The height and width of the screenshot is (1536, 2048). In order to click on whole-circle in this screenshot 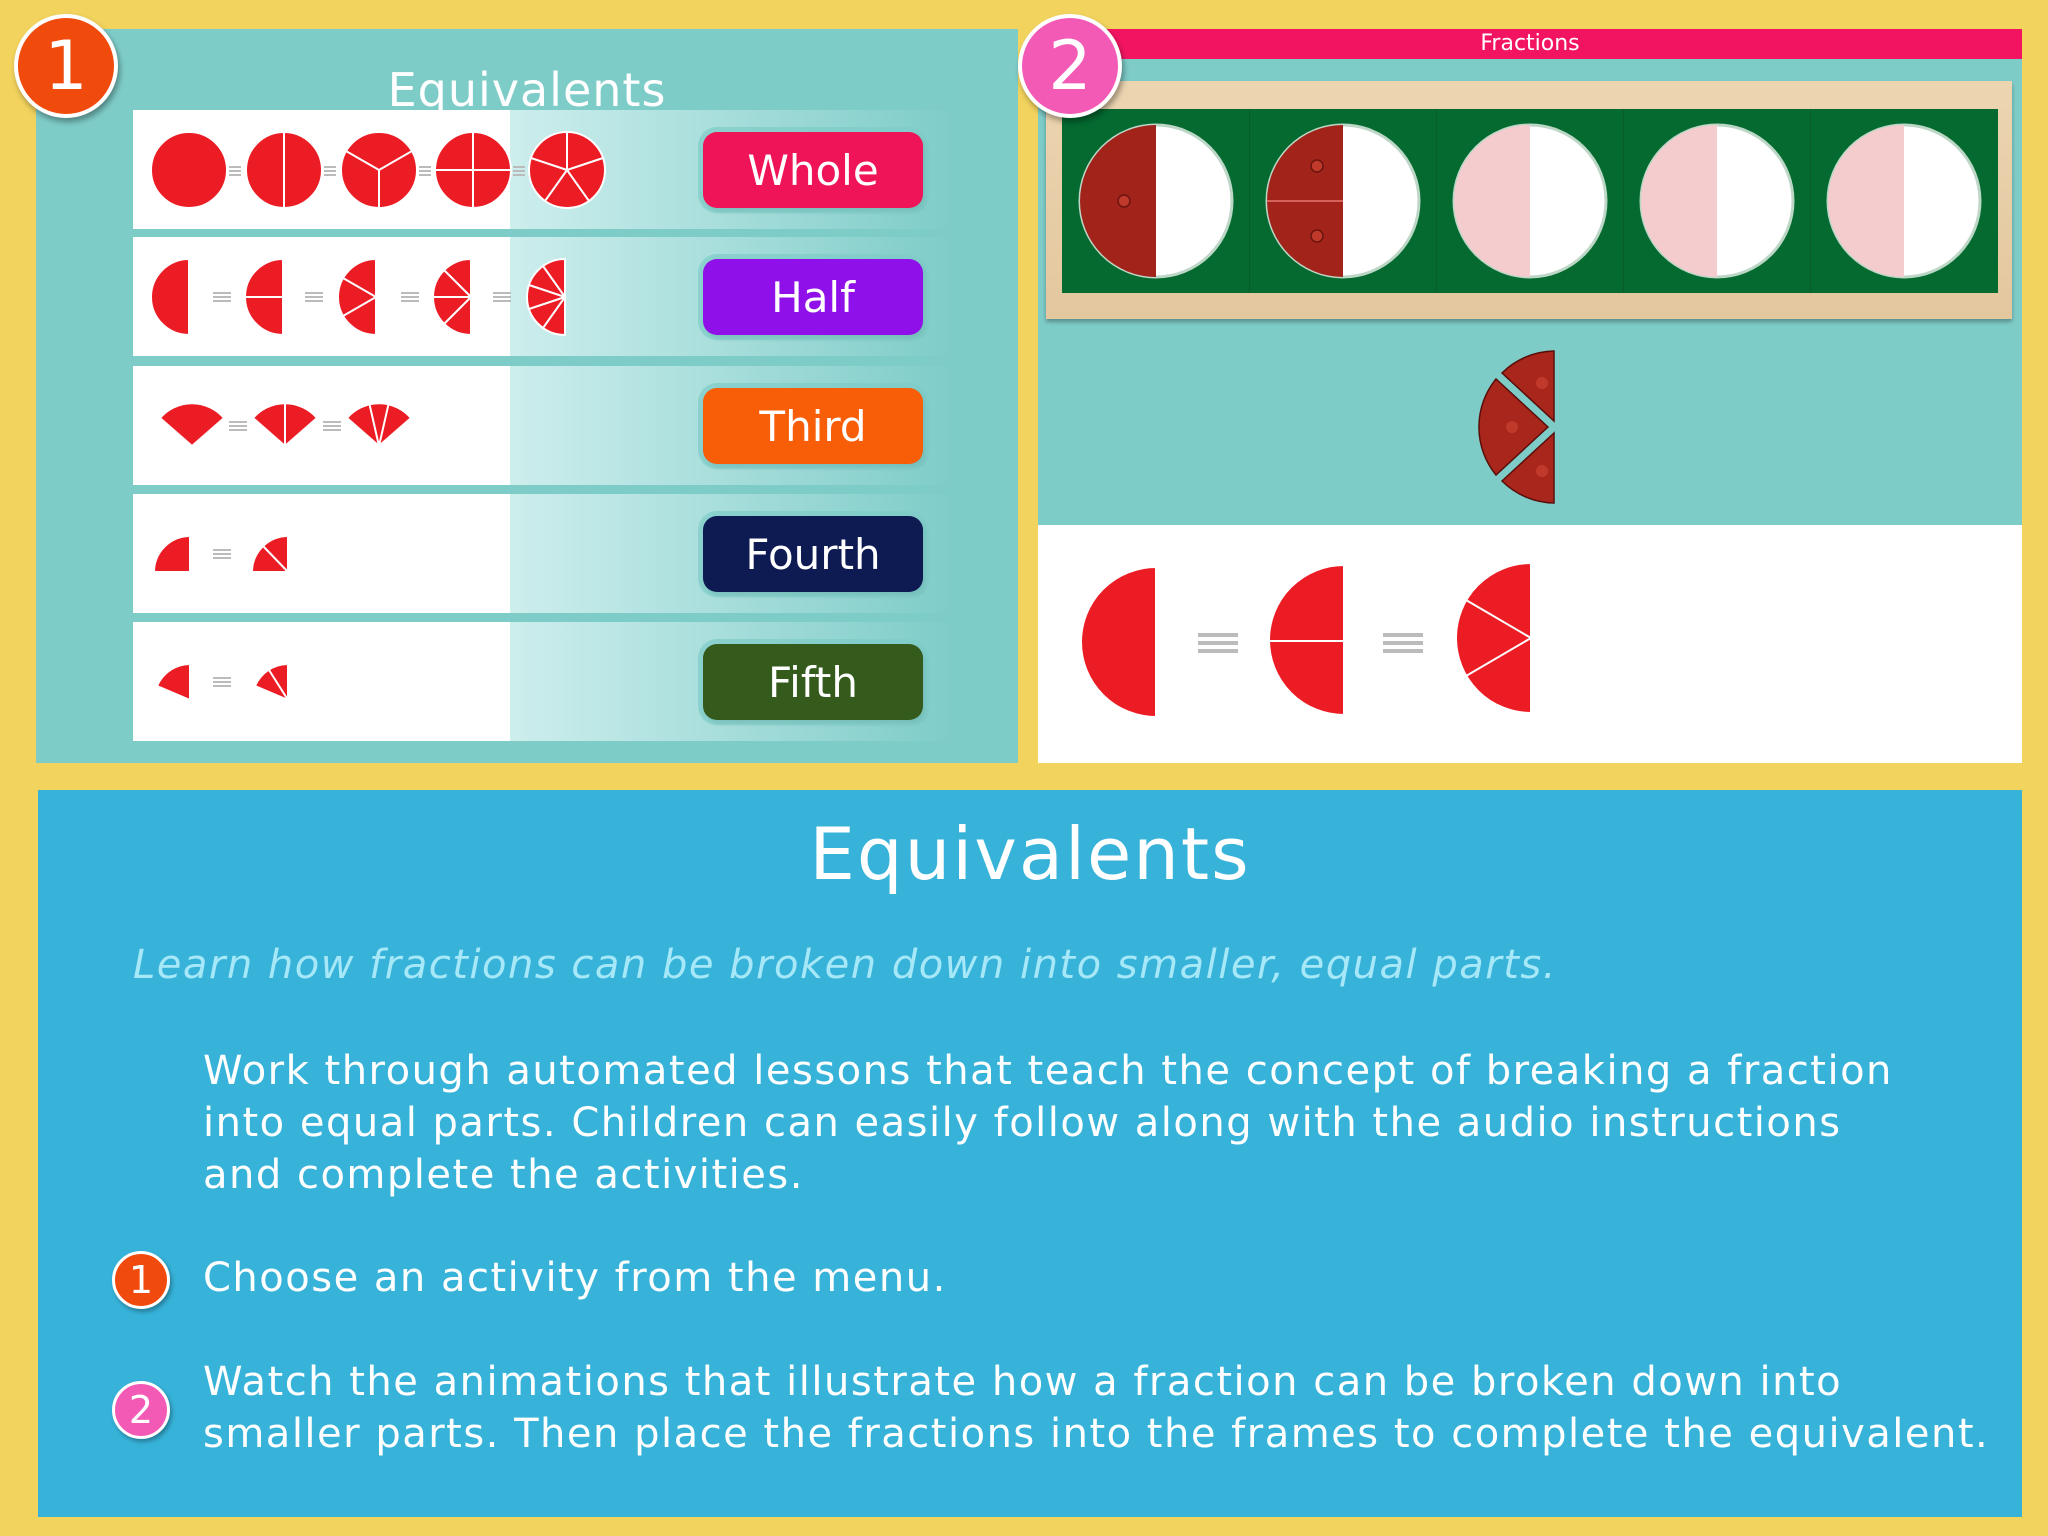, I will do `click(189, 170)`.